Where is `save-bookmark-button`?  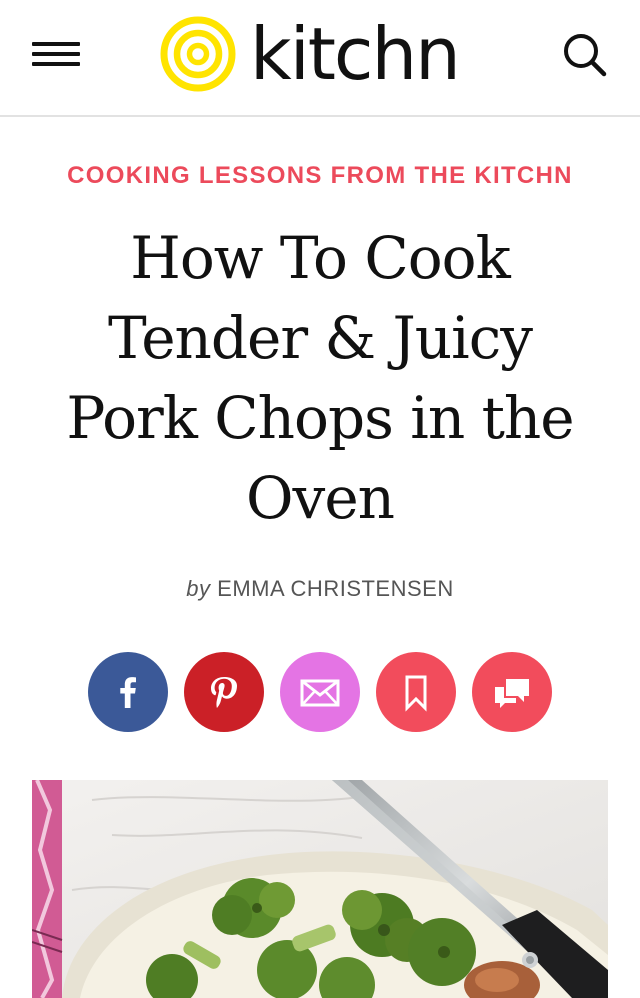 save-bookmark-button is located at coordinates (416, 692).